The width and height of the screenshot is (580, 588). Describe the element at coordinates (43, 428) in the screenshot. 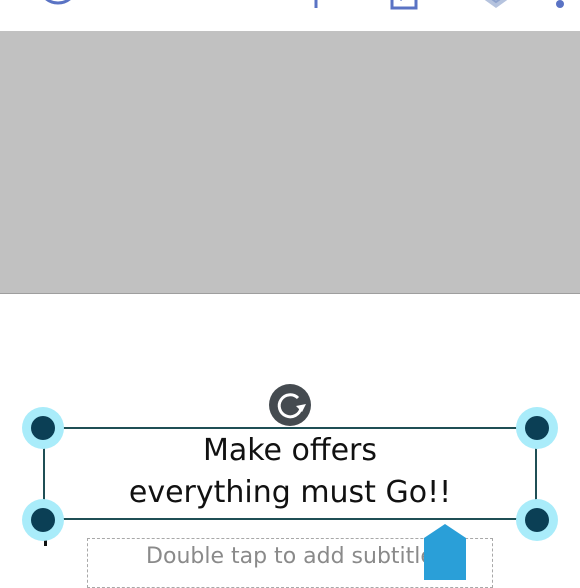

I see `resize-handle-top-left` at that location.